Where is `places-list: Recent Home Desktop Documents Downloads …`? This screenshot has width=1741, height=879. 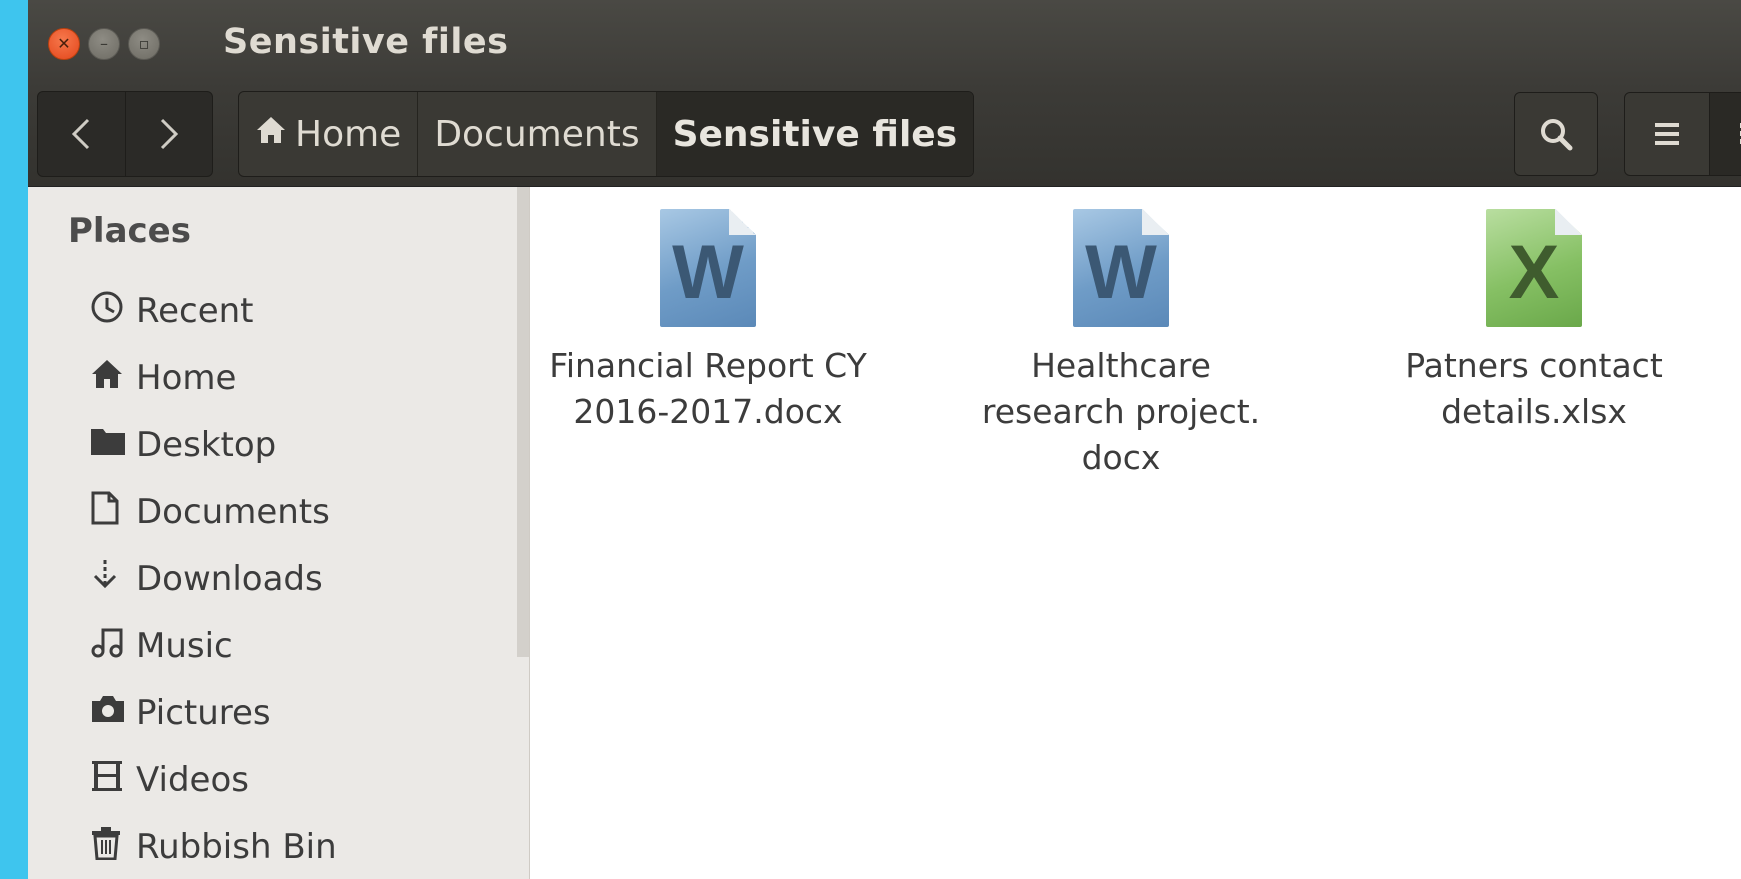
places-list: Recent Home Desktop Documents Downloads … is located at coordinates (213, 578).